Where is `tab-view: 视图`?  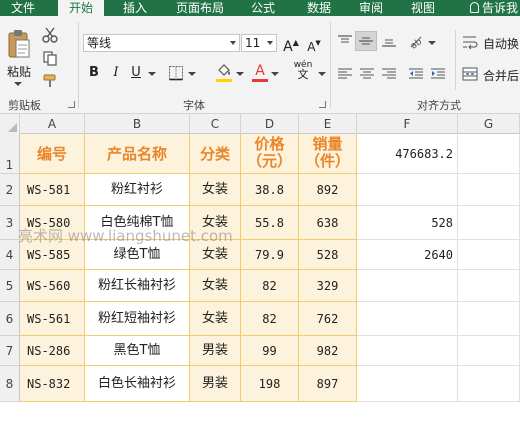 tab-view: 视图 is located at coordinates (423, 8).